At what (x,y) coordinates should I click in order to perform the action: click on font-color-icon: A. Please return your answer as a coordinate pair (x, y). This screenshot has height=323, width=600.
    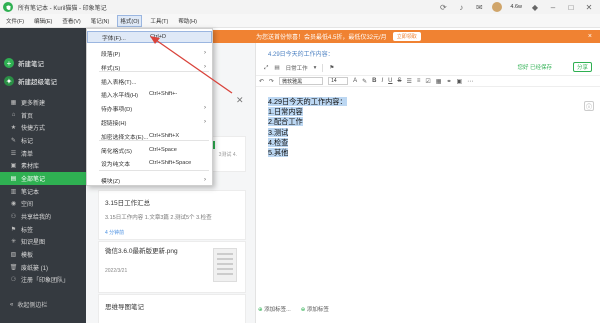
    Looking at the image, I should click on (355, 81).